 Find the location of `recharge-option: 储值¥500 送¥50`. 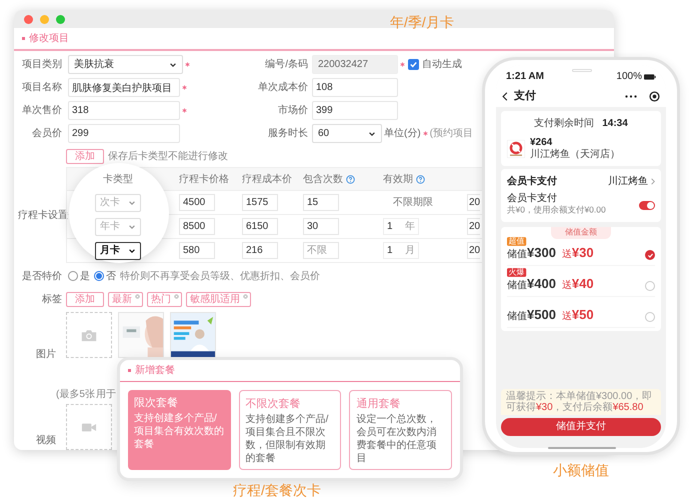

recharge-option: 储值¥500 送¥50 is located at coordinates (581, 312).